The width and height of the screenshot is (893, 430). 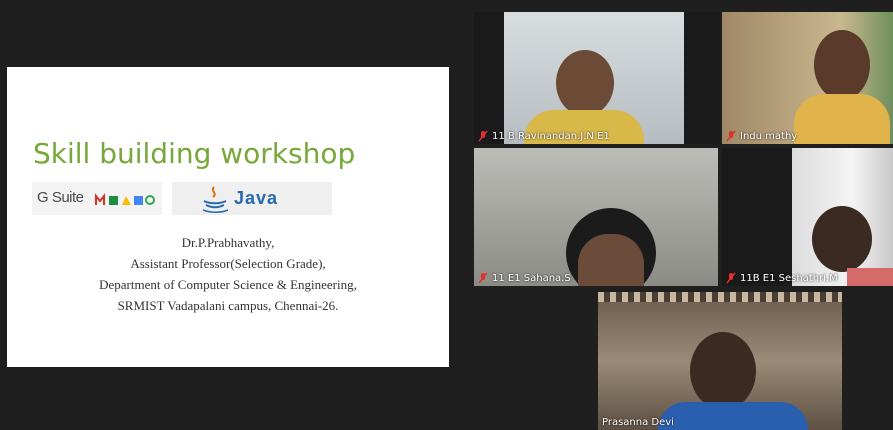 I want to click on participant-name-tag: 11 E1 Sahana.S, so click(x=524, y=278).